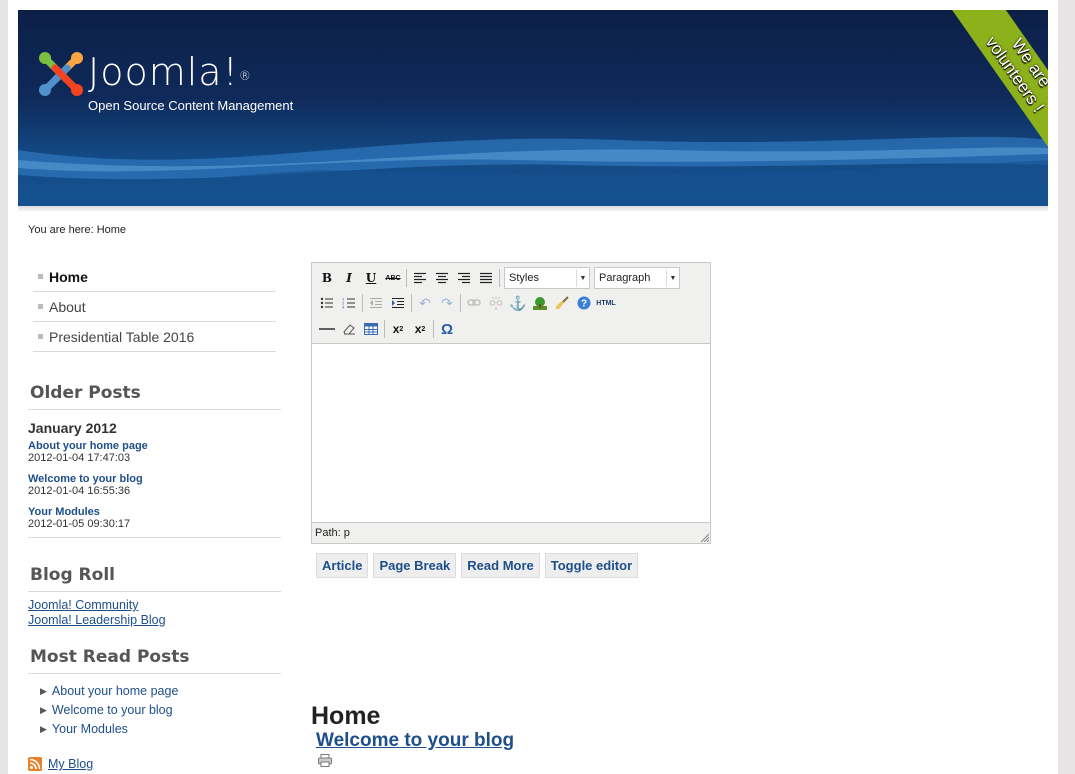 The height and width of the screenshot is (774, 1075). I want to click on post-date: 2012-01-05 09:30:17, so click(79, 524).